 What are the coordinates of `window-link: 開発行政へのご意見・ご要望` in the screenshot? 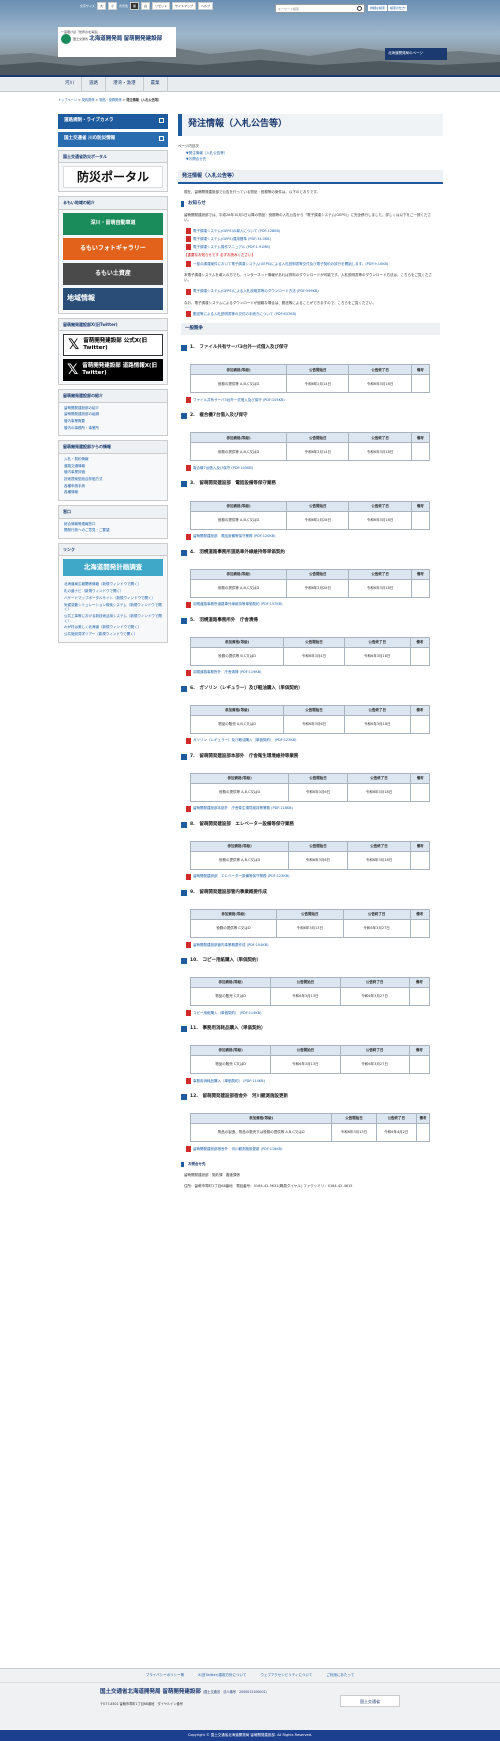 It's located at (113, 530).